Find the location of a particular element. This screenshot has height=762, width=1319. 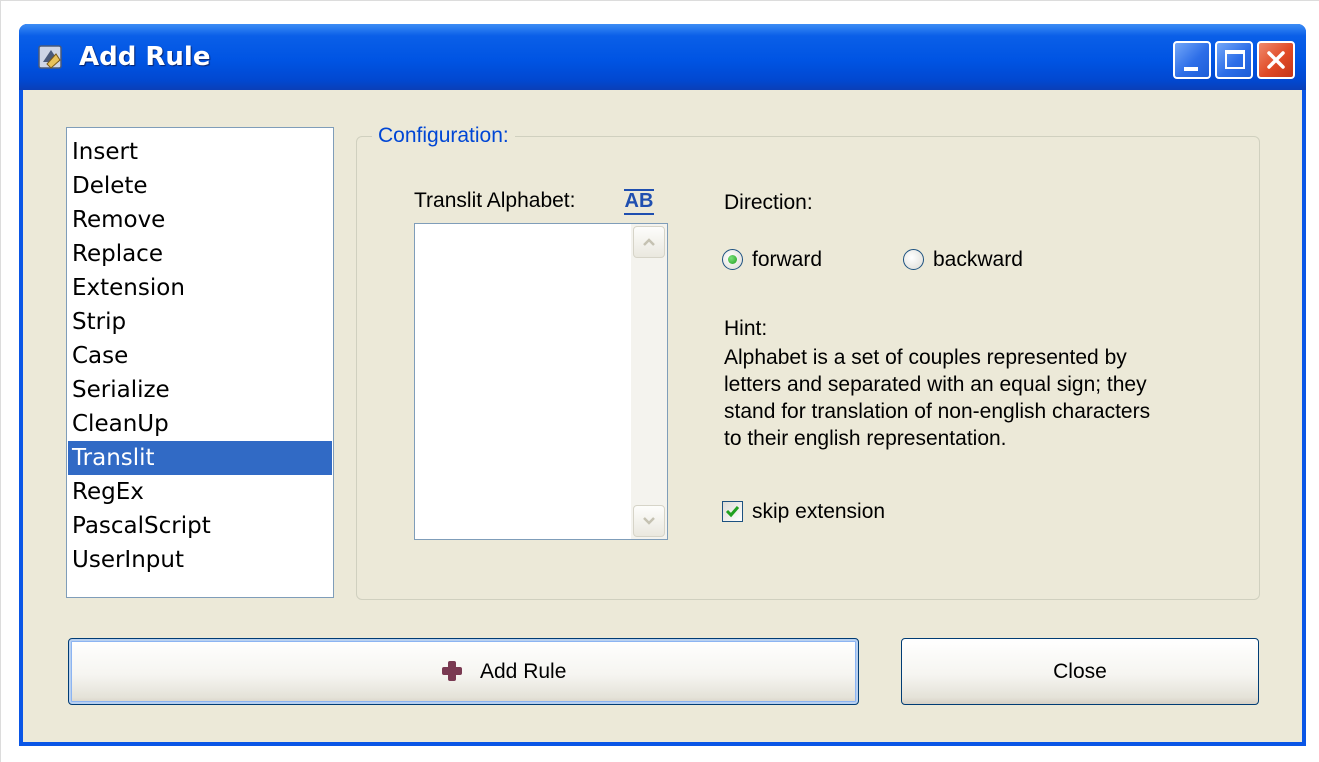

radio-selected-dot is located at coordinates (732, 259).